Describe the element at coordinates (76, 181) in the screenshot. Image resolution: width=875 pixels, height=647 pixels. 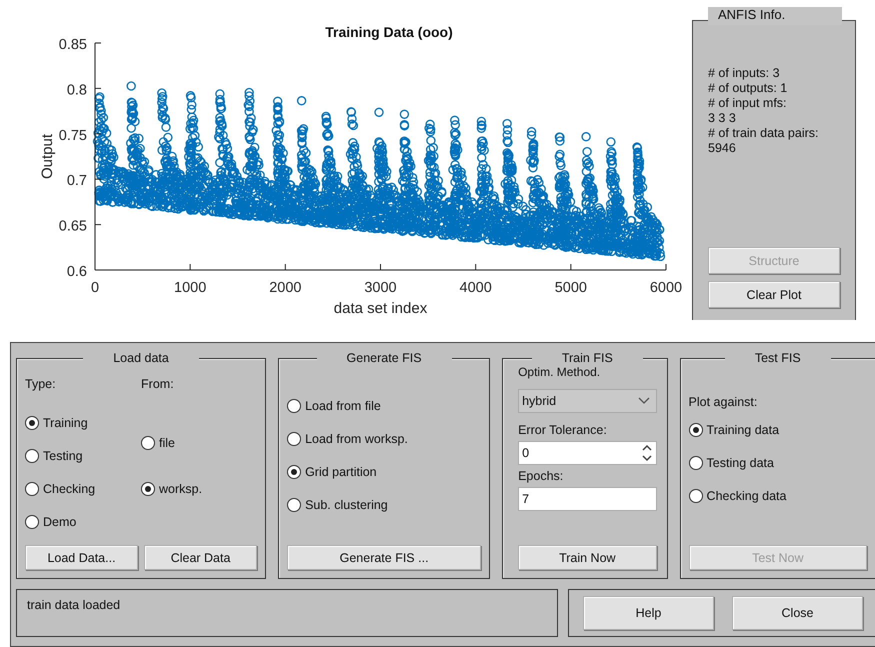
I see `y-tick-label: 0.7` at that location.